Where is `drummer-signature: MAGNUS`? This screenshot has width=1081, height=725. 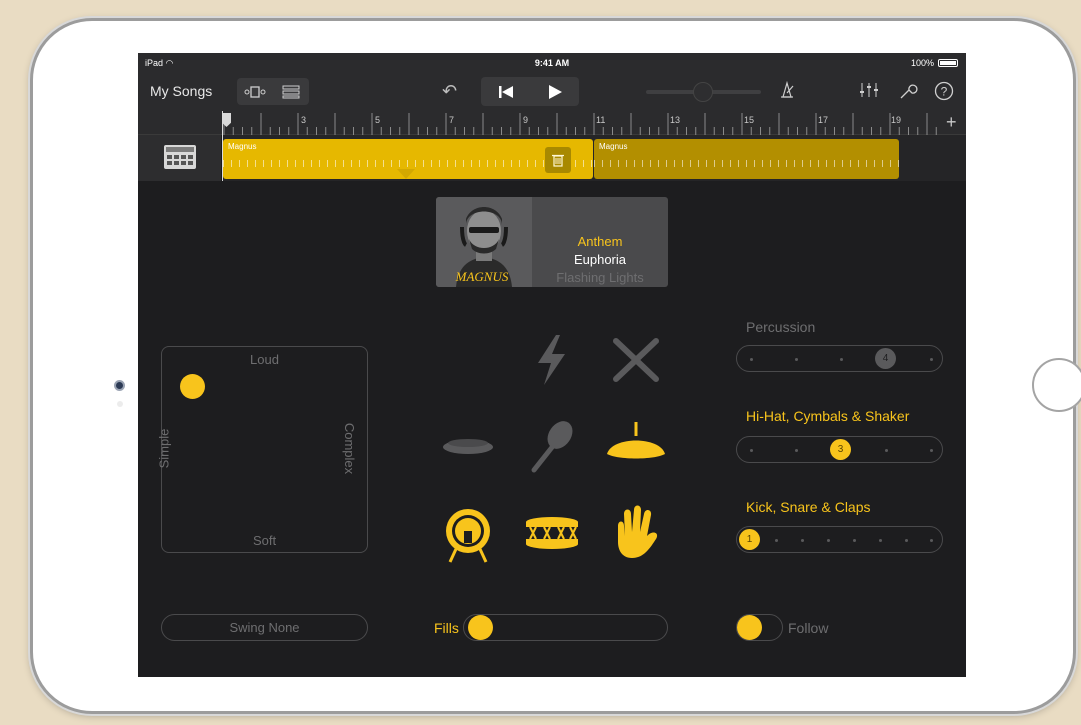
drummer-signature: MAGNUS is located at coordinates (482, 276).